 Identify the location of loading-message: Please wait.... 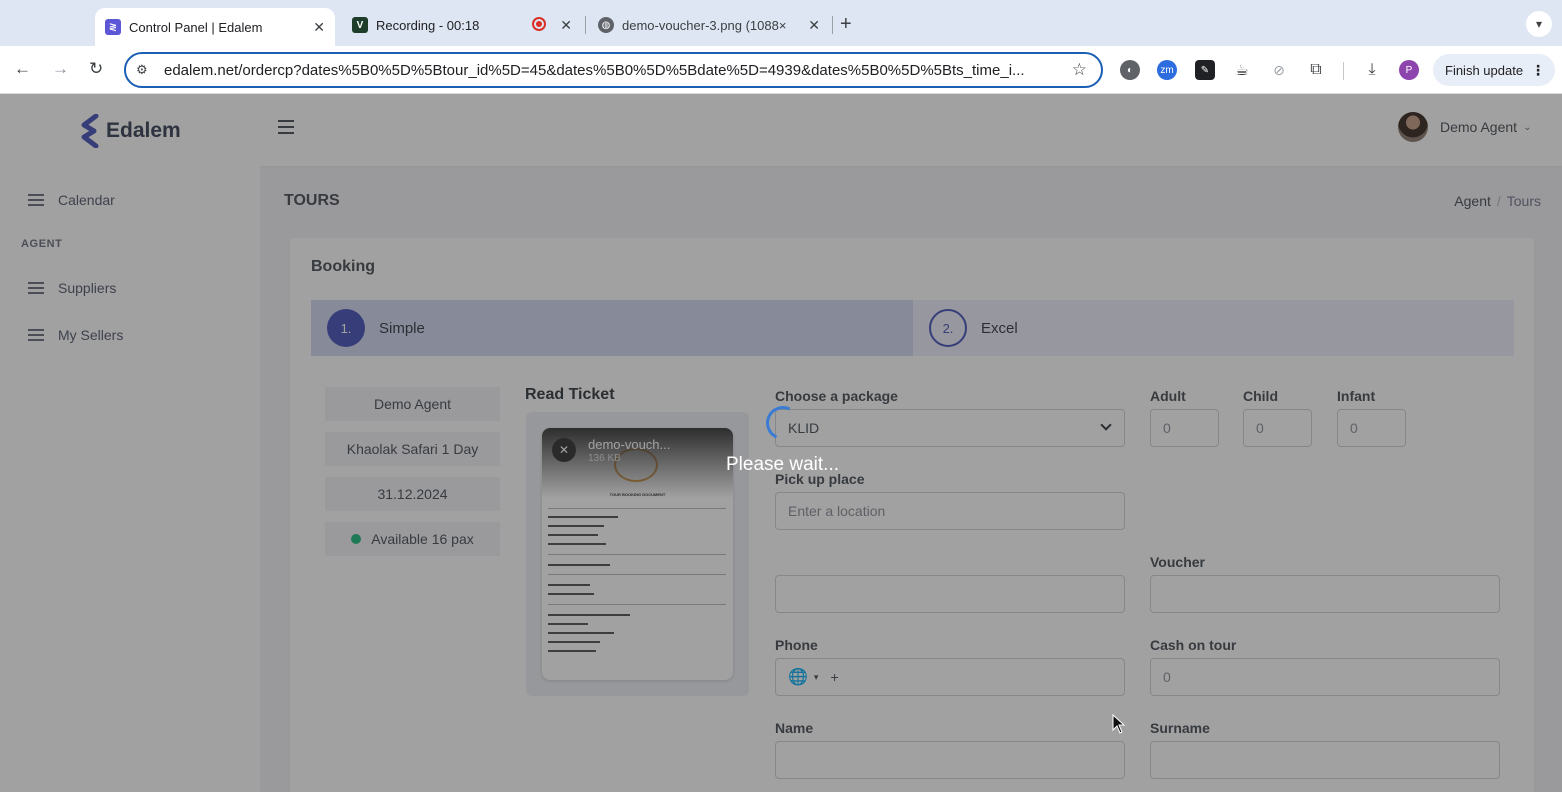
(782, 464).